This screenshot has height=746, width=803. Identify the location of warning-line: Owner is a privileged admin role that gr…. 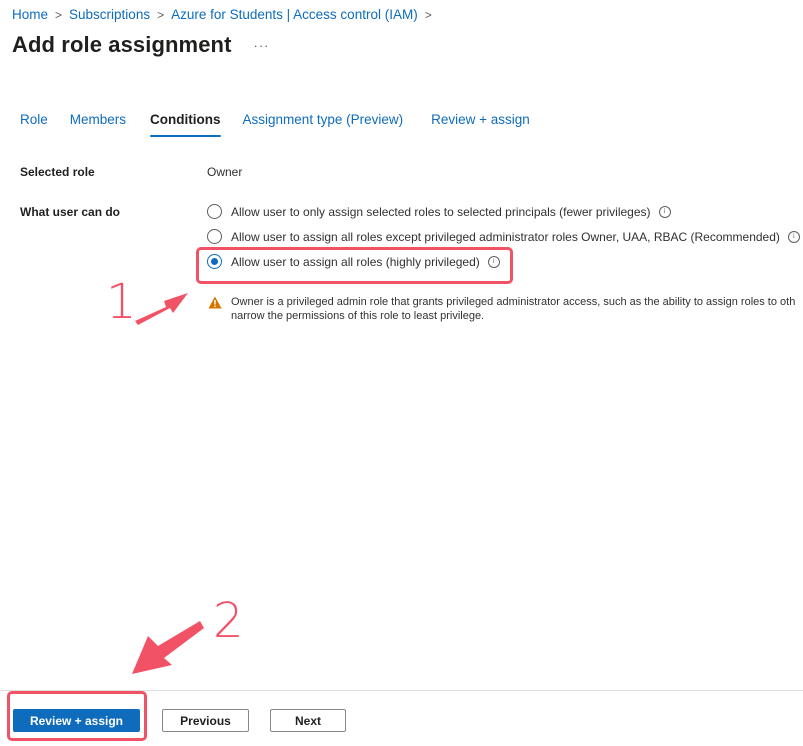
(513, 302).